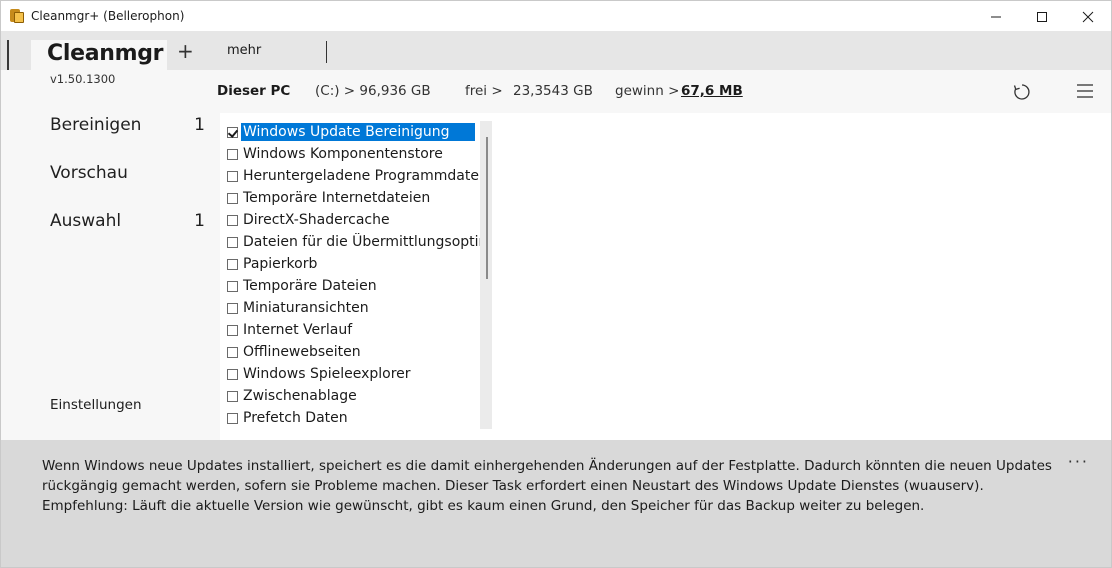 The width and height of the screenshot is (1112, 568). I want to click on list-item: Temporäre Internetdateien, so click(352, 198).